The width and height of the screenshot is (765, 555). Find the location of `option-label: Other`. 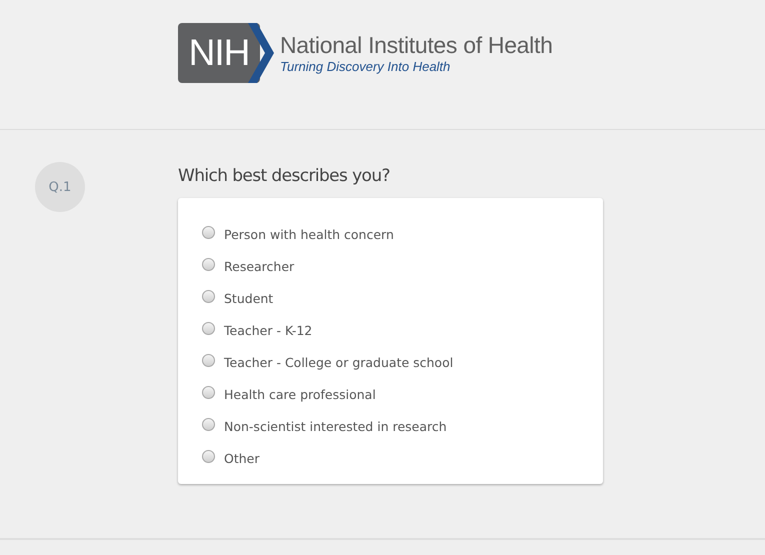

option-label: Other is located at coordinates (242, 458).